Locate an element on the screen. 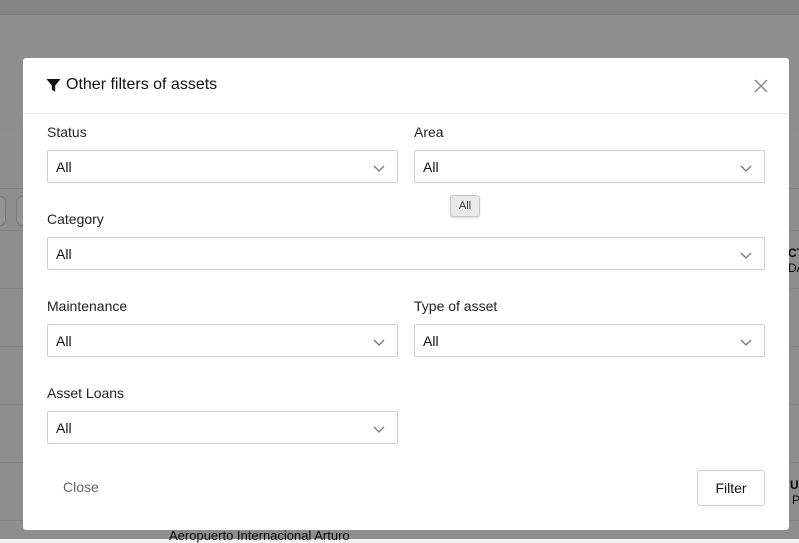 The image size is (799, 543). asset-loans-select: All is located at coordinates (222, 427).